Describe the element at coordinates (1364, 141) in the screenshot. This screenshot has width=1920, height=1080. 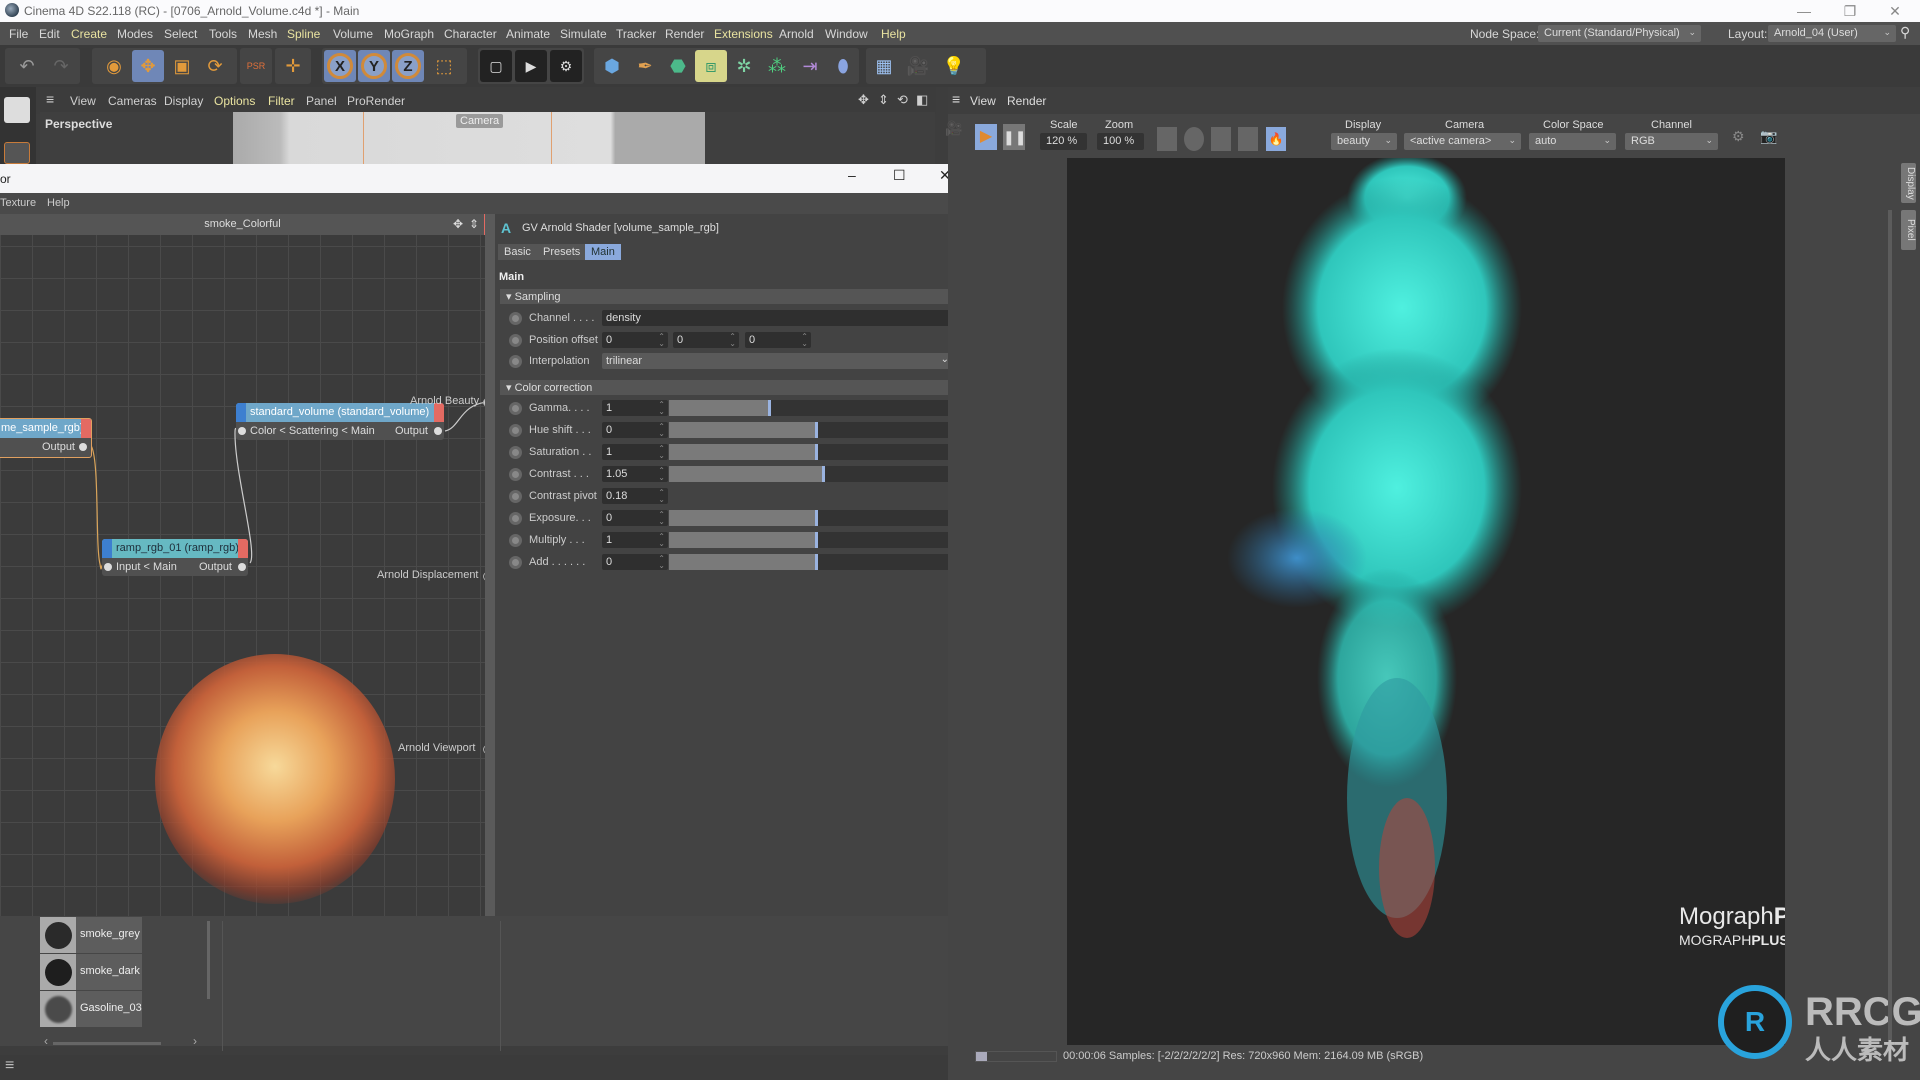
I see `display-dropdown: beauty ⌄` at that location.